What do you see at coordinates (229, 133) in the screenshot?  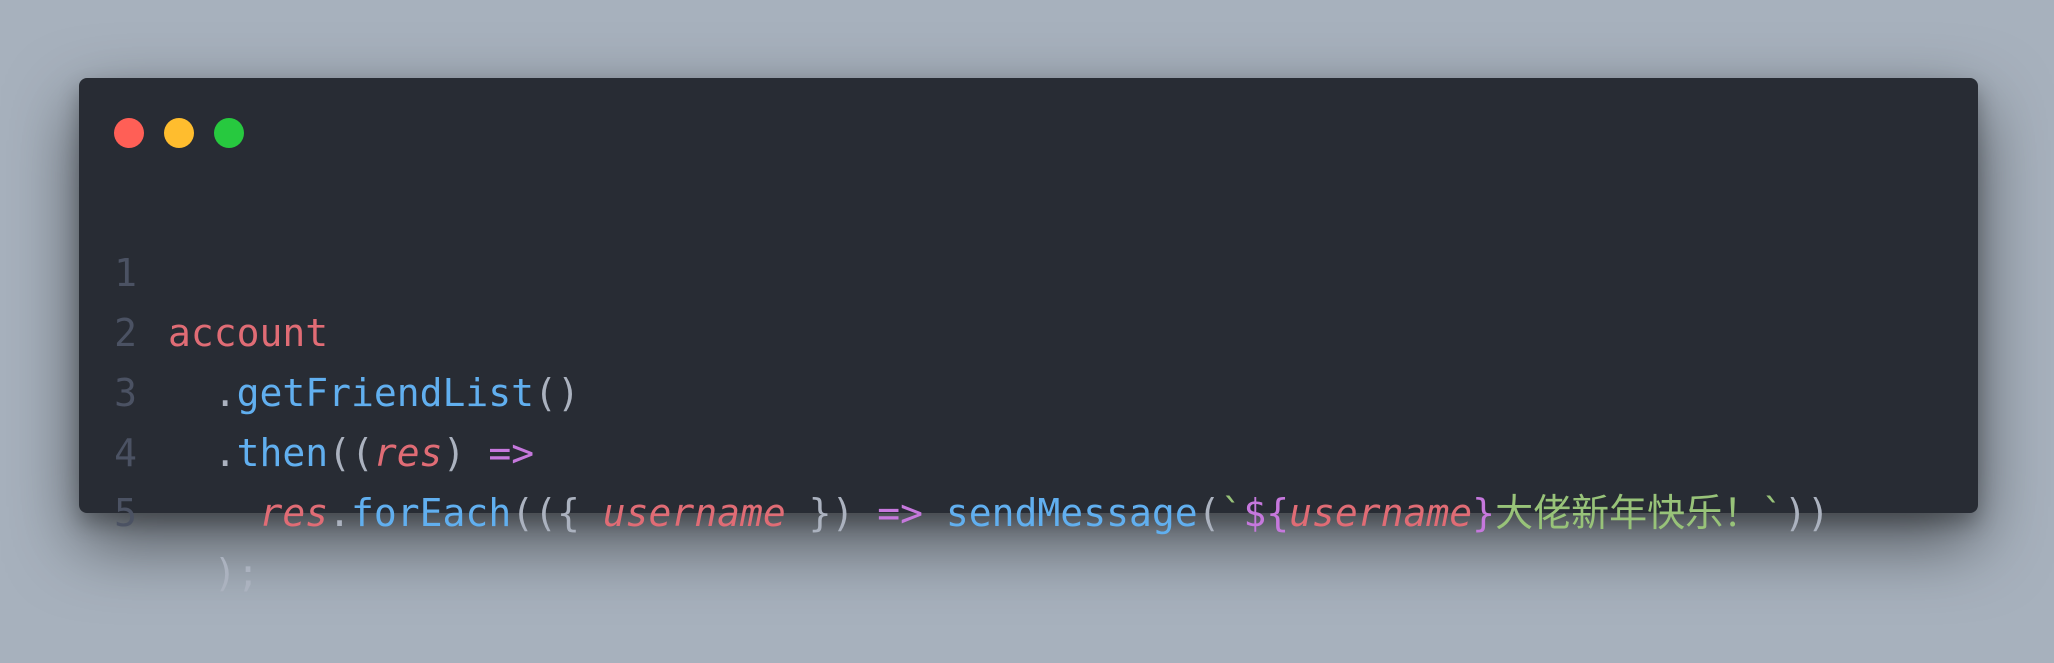 I see `maximize-button` at bounding box center [229, 133].